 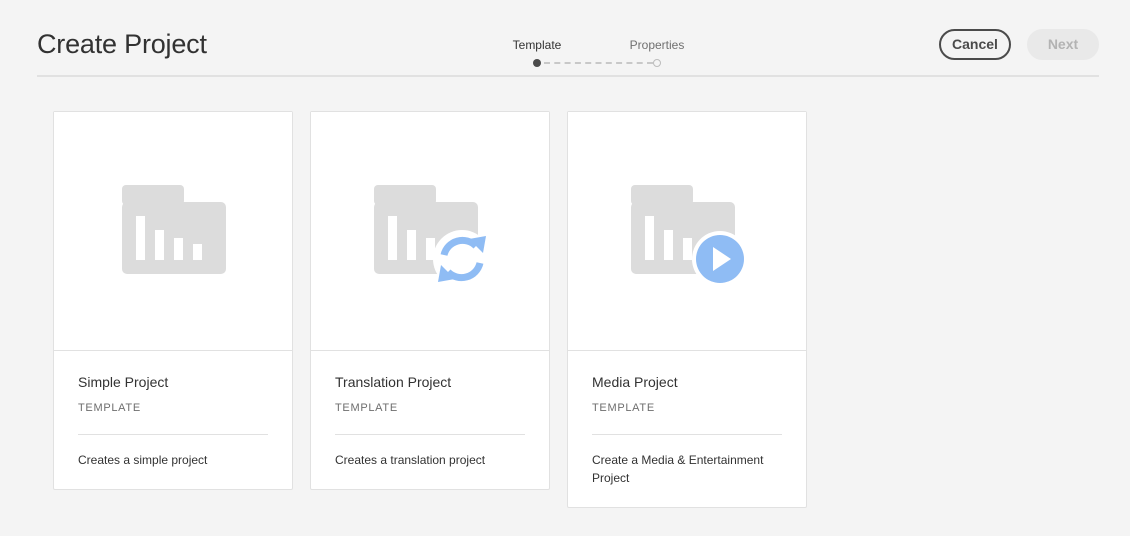 I want to click on folder-chart-play-icon, so click(x=689, y=236).